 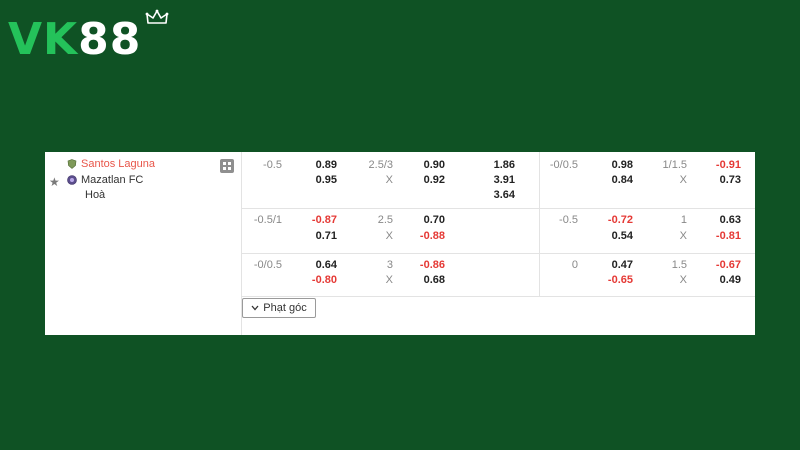 What do you see at coordinates (613, 165) in the screenshot?
I see `h1-handicap-home-odd: 0.98` at bounding box center [613, 165].